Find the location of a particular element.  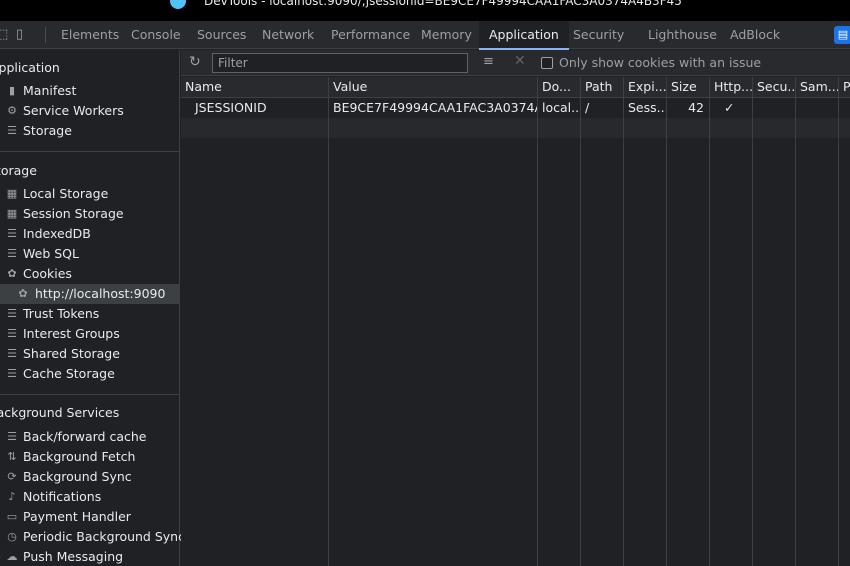

sidebar-item-label: Cookies is located at coordinates (47, 273).